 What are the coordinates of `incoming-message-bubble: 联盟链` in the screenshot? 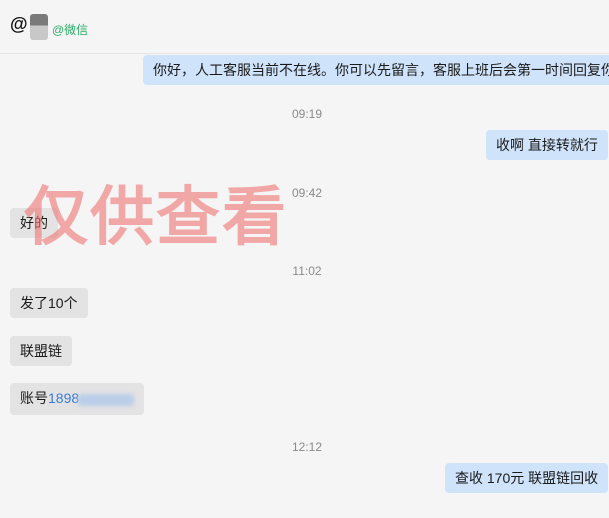 It's located at (41, 351).